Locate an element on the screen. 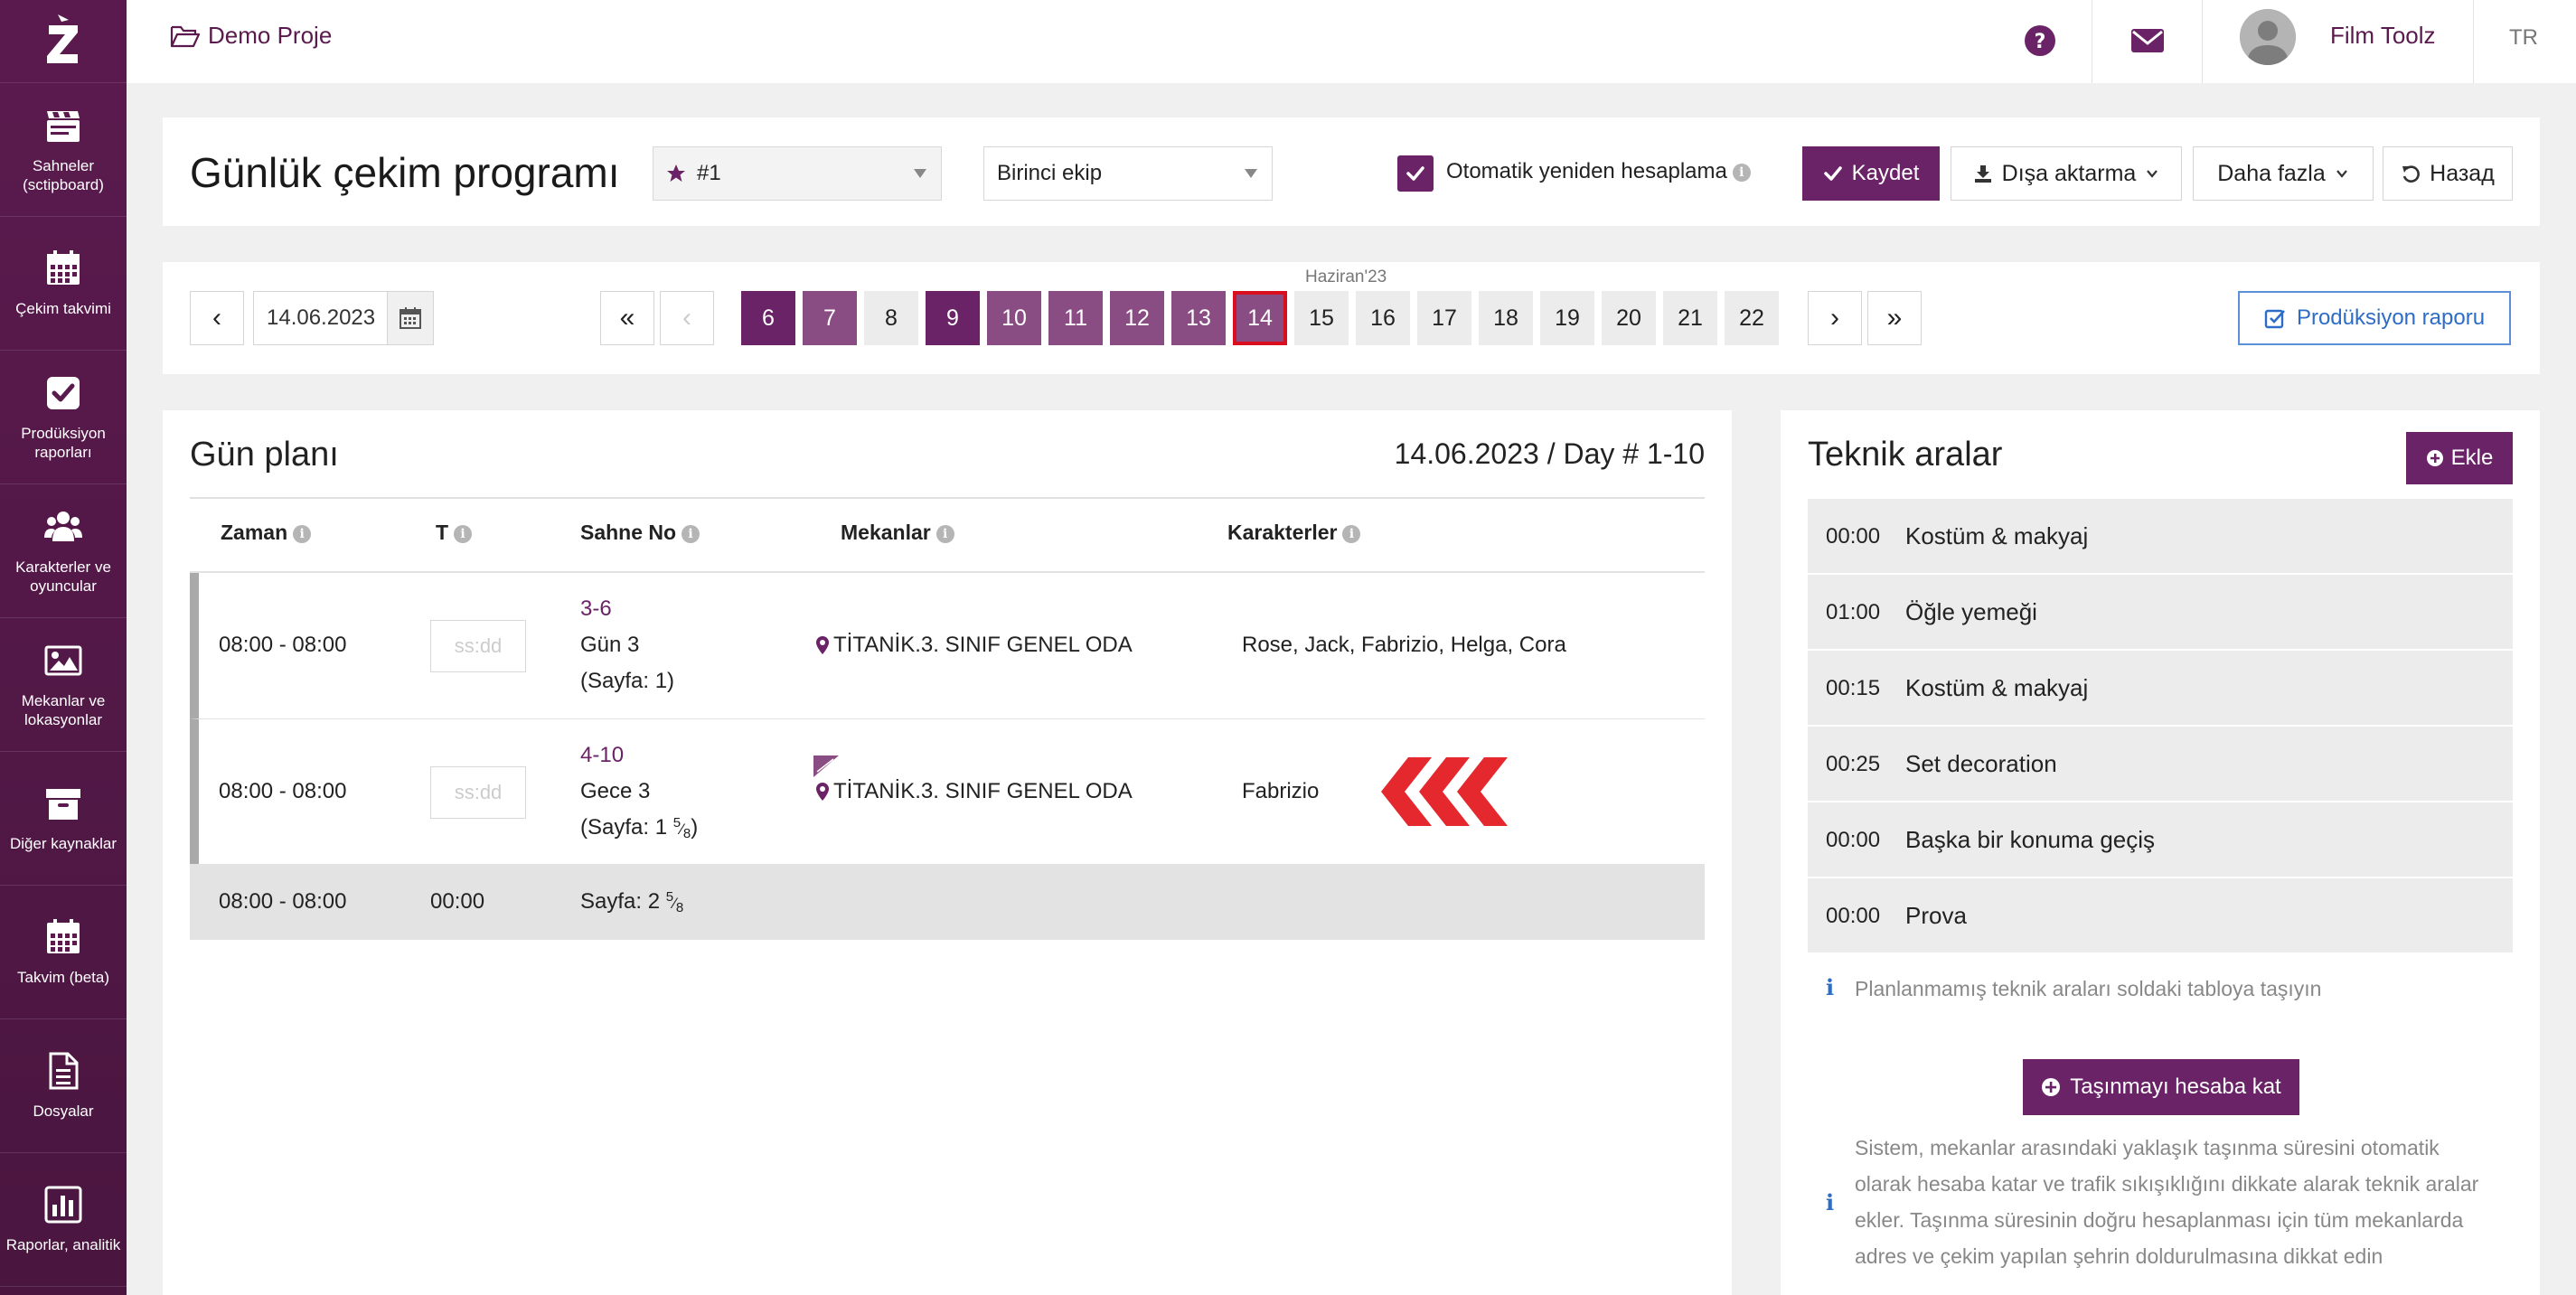 The height and width of the screenshot is (1295, 2576). break-name: Set decoration is located at coordinates (1981, 763).